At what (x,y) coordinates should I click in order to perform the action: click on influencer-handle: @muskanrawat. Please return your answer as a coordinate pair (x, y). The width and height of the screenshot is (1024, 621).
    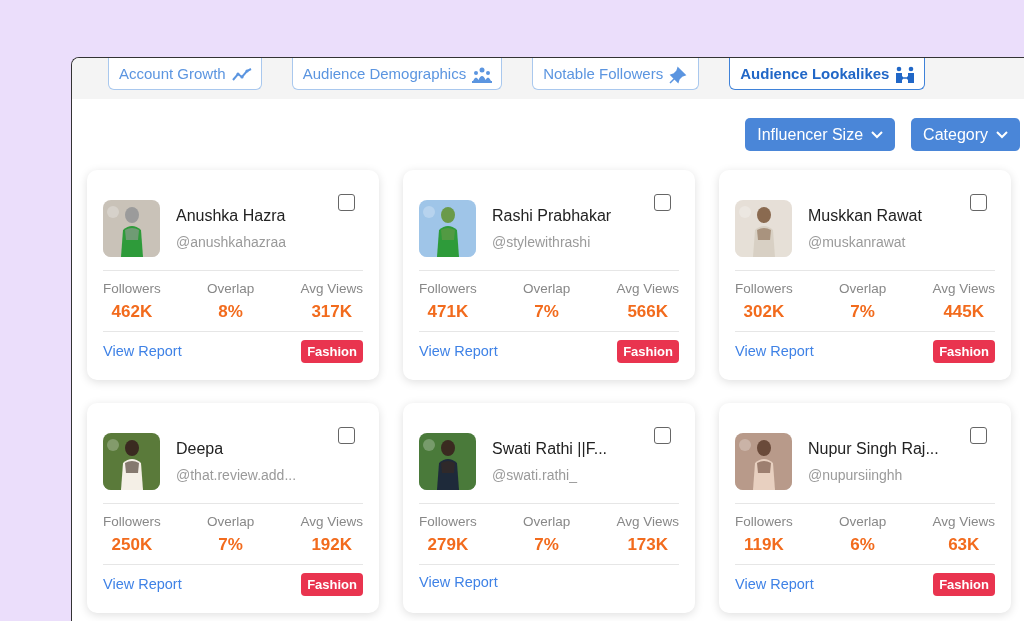
    Looking at the image, I should click on (857, 242).